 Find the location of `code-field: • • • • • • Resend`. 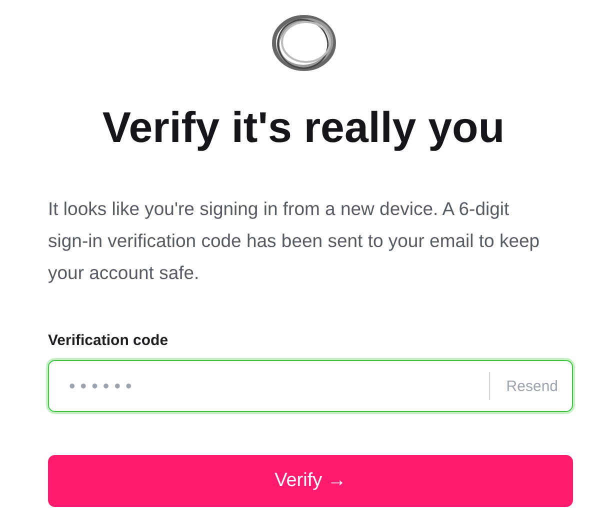

code-field: • • • • • • Resend is located at coordinates (310, 386).